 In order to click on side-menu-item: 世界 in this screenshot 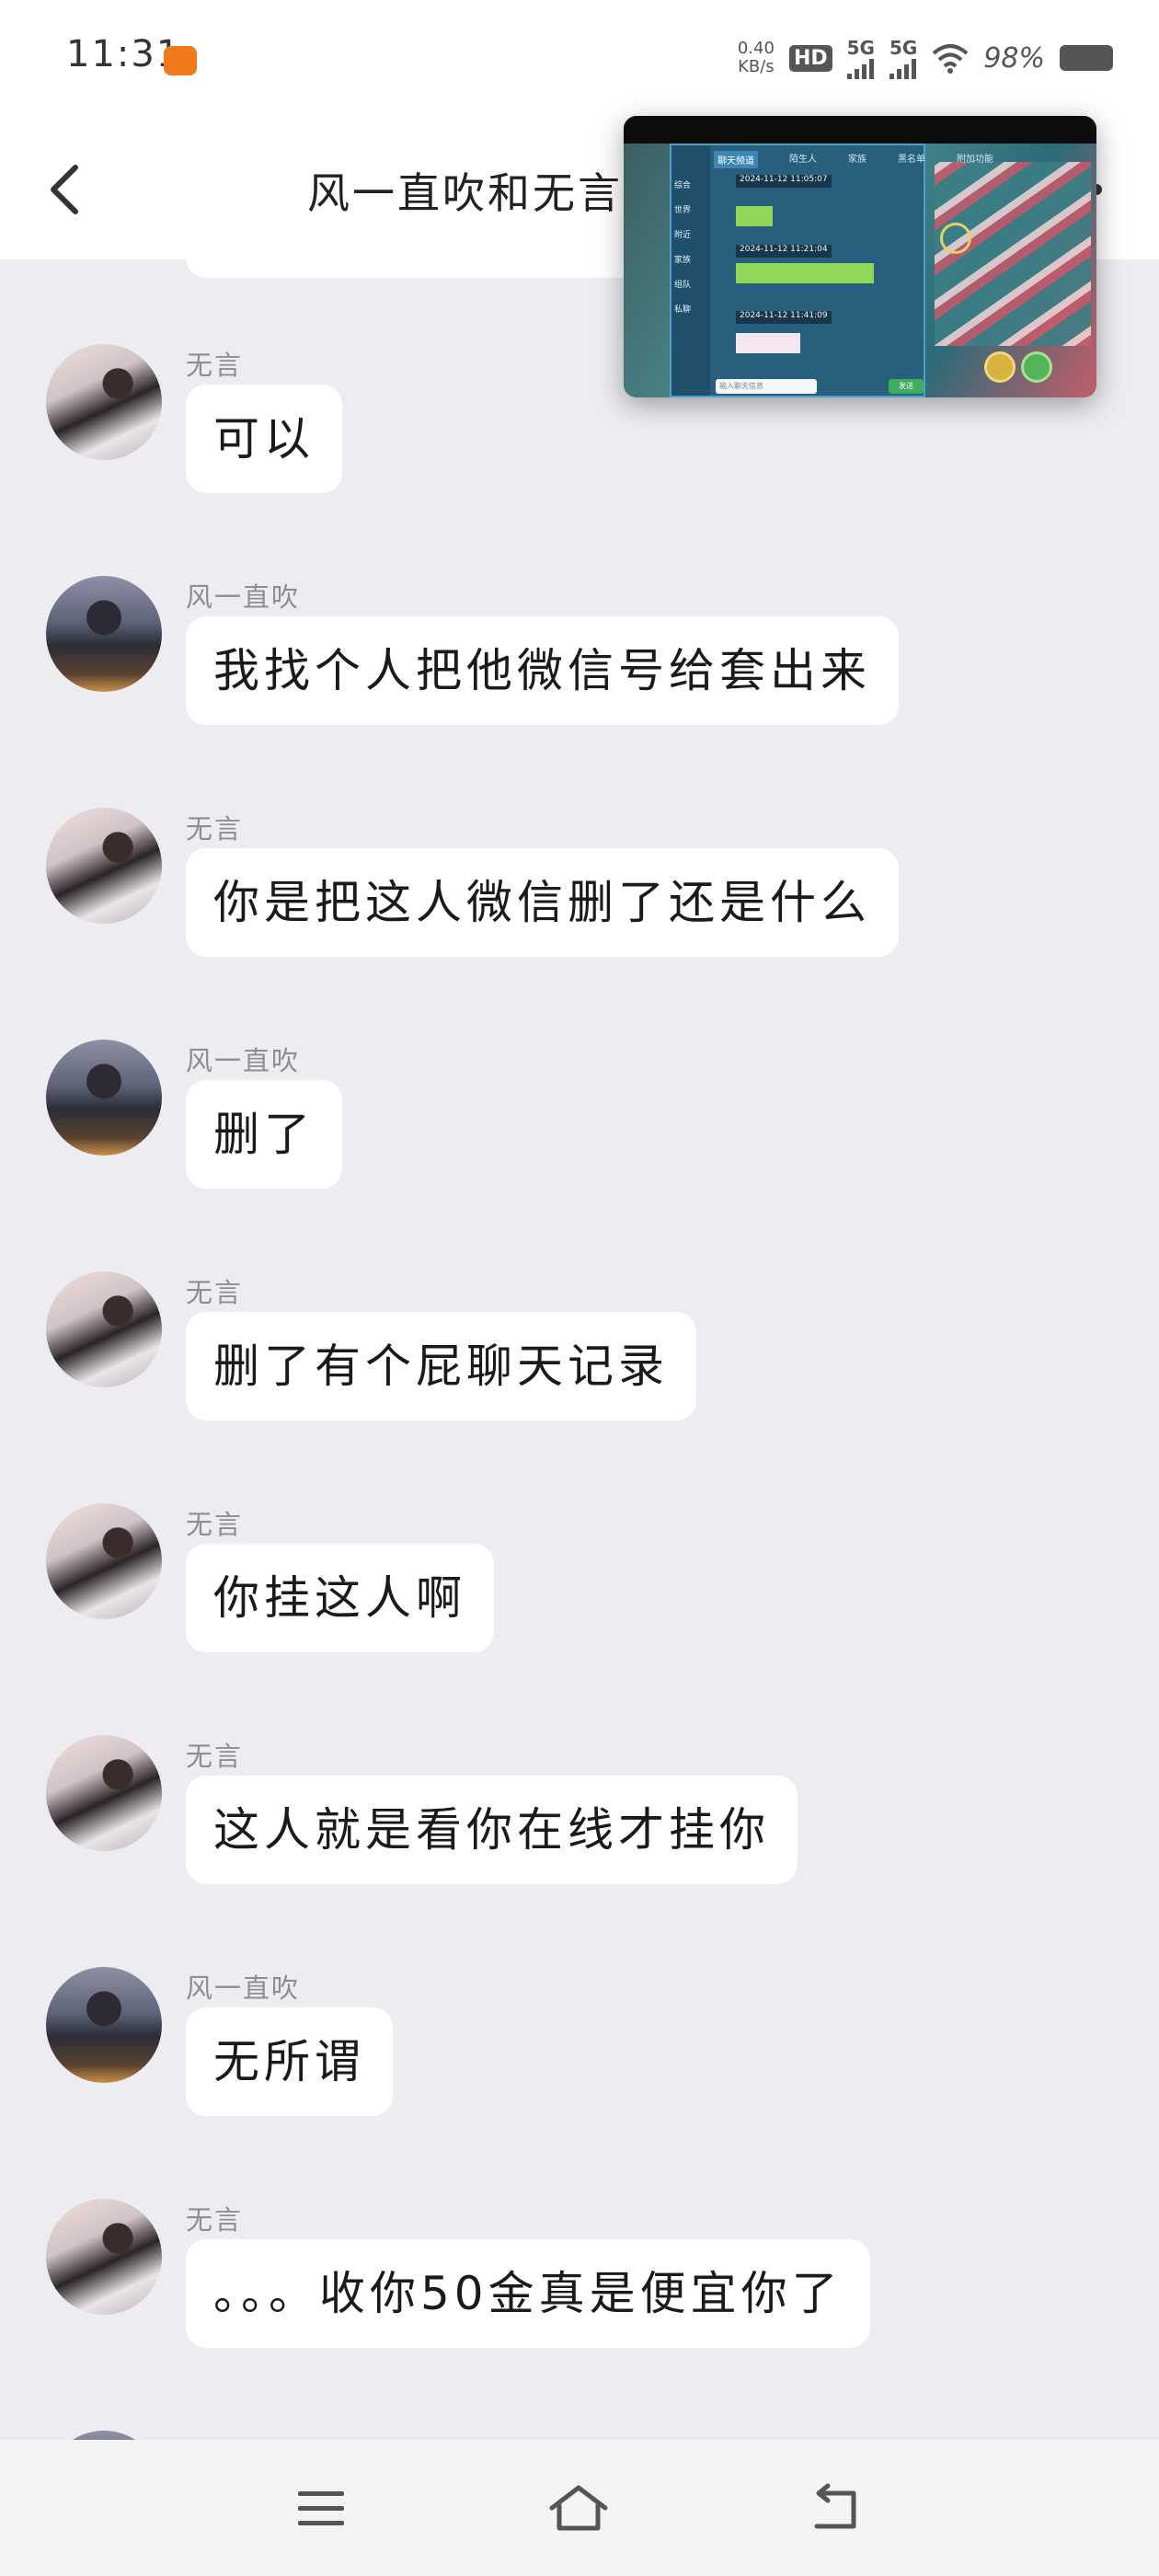, I will do `click(682, 209)`.